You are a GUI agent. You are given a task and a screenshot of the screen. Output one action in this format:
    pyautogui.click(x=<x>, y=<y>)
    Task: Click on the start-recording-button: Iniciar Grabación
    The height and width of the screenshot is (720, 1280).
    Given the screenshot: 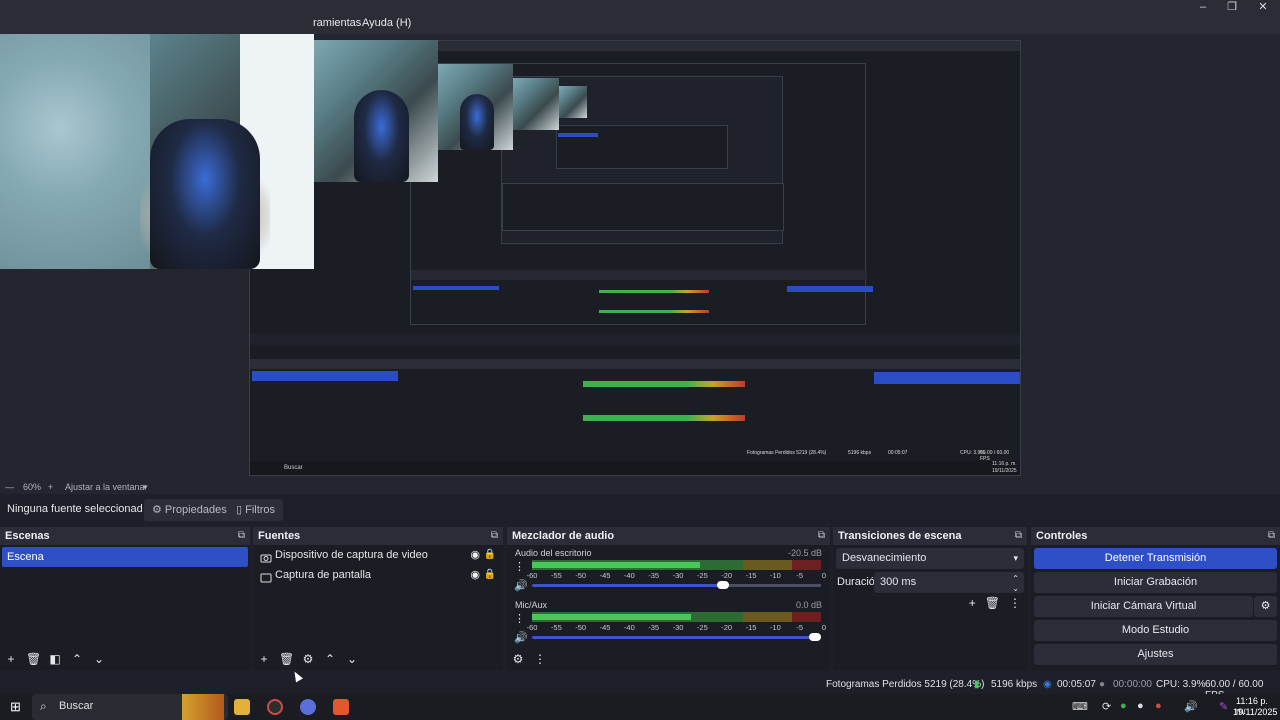 What is the action you would take?
    pyautogui.click(x=1155, y=582)
    